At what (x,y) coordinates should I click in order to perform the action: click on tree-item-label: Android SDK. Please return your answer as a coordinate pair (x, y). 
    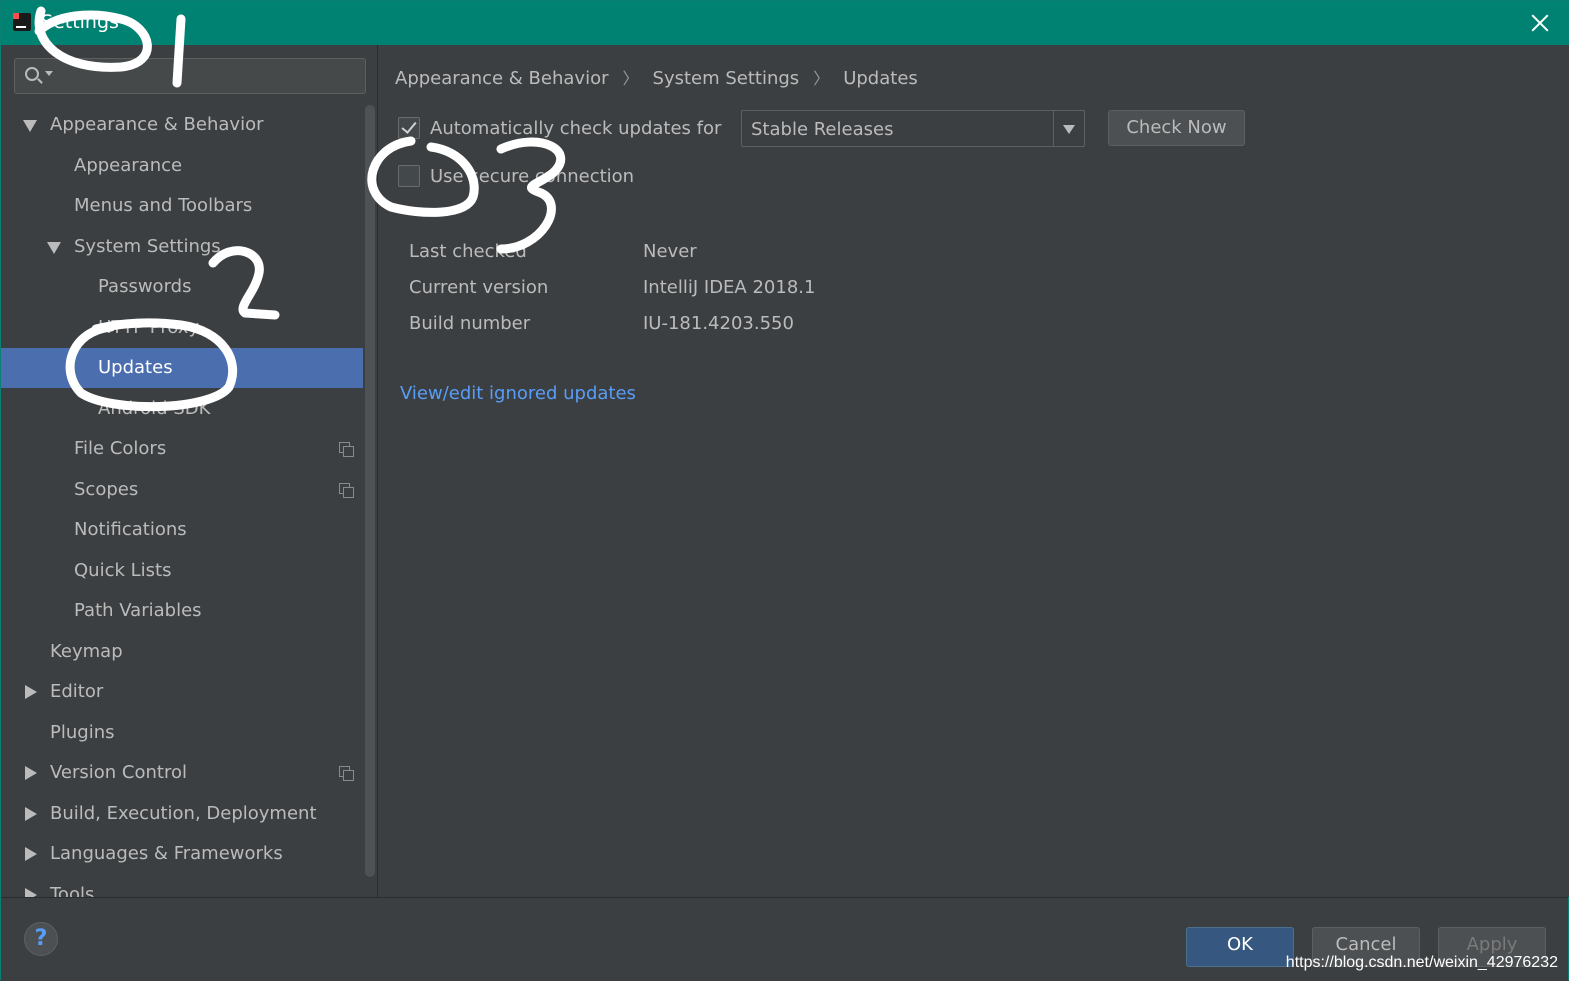
    Looking at the image, I should click on (154, 408).